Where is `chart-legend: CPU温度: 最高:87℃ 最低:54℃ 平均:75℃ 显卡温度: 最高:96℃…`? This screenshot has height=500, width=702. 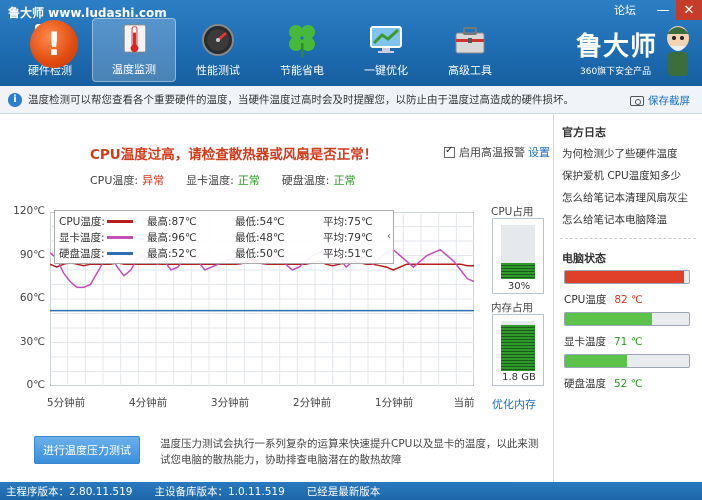
chart-legend: CPU温度: 最高:87℃ 最低:54℃ 平均:75℃ 显卡温度: 最高:96℃… is located at coordinates (224, 237).